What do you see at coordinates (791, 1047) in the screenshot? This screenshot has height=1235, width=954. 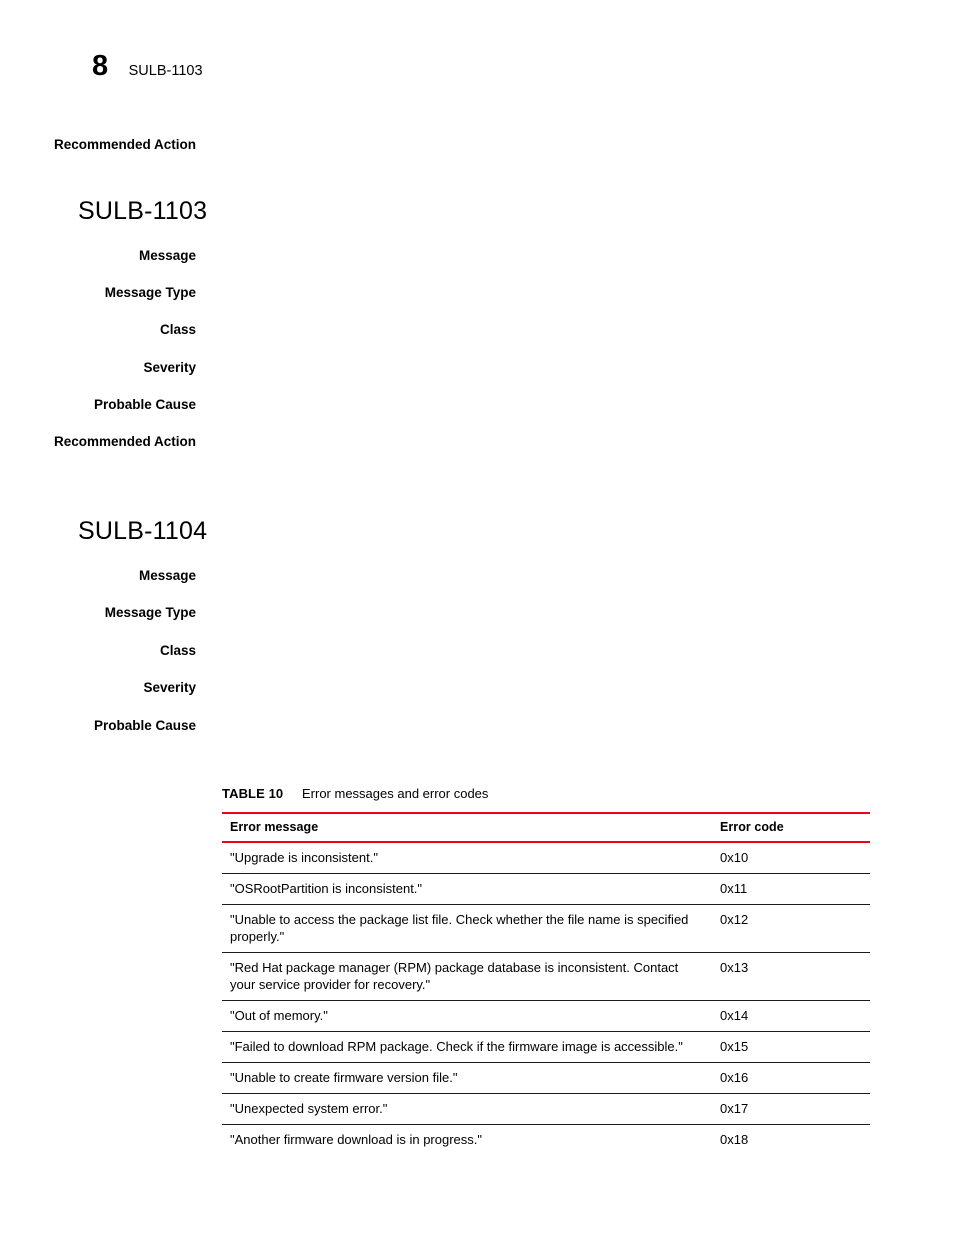 I see `cell-error-code: 0x15` at bounding box center [791, 1047].